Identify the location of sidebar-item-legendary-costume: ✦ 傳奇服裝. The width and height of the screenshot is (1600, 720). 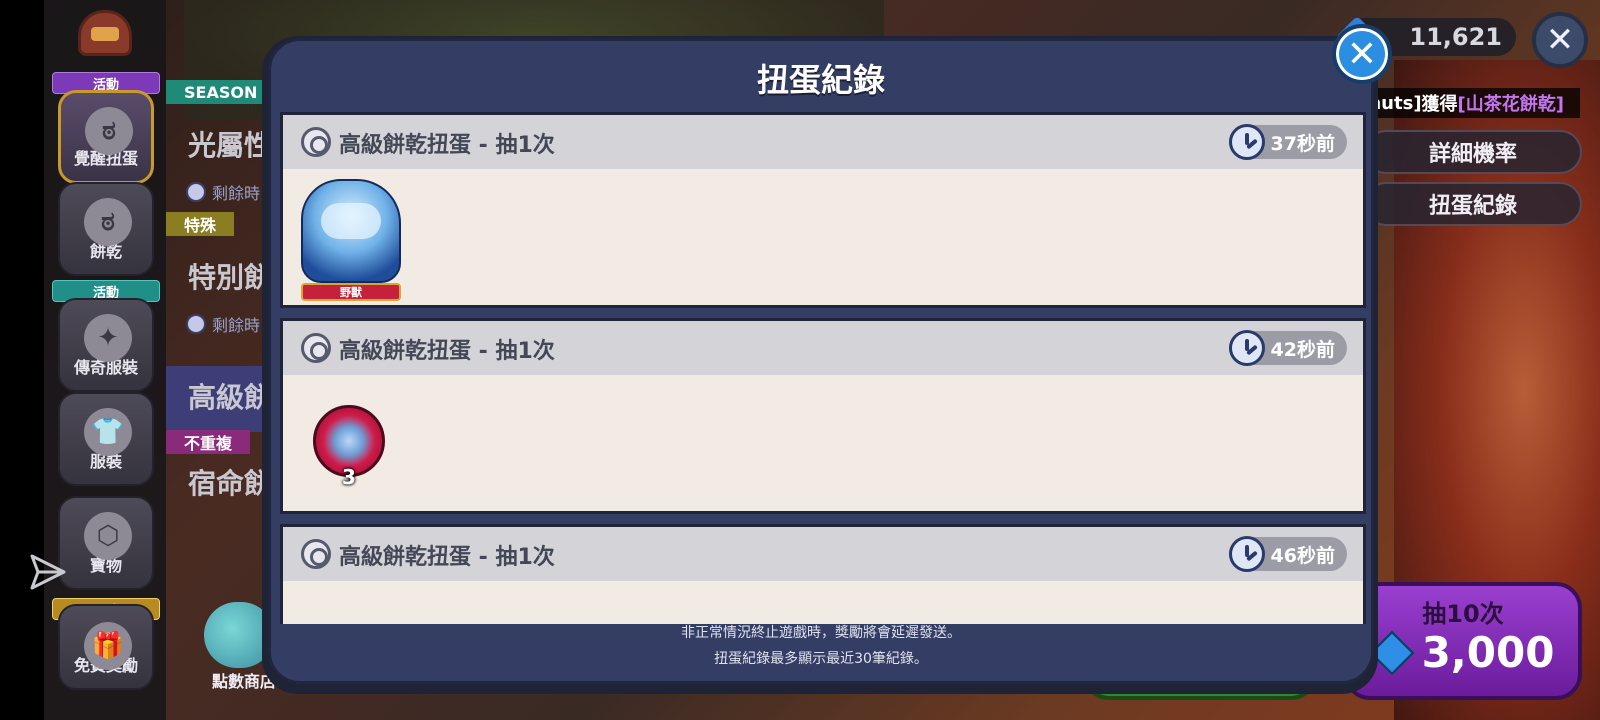
(106, 345).